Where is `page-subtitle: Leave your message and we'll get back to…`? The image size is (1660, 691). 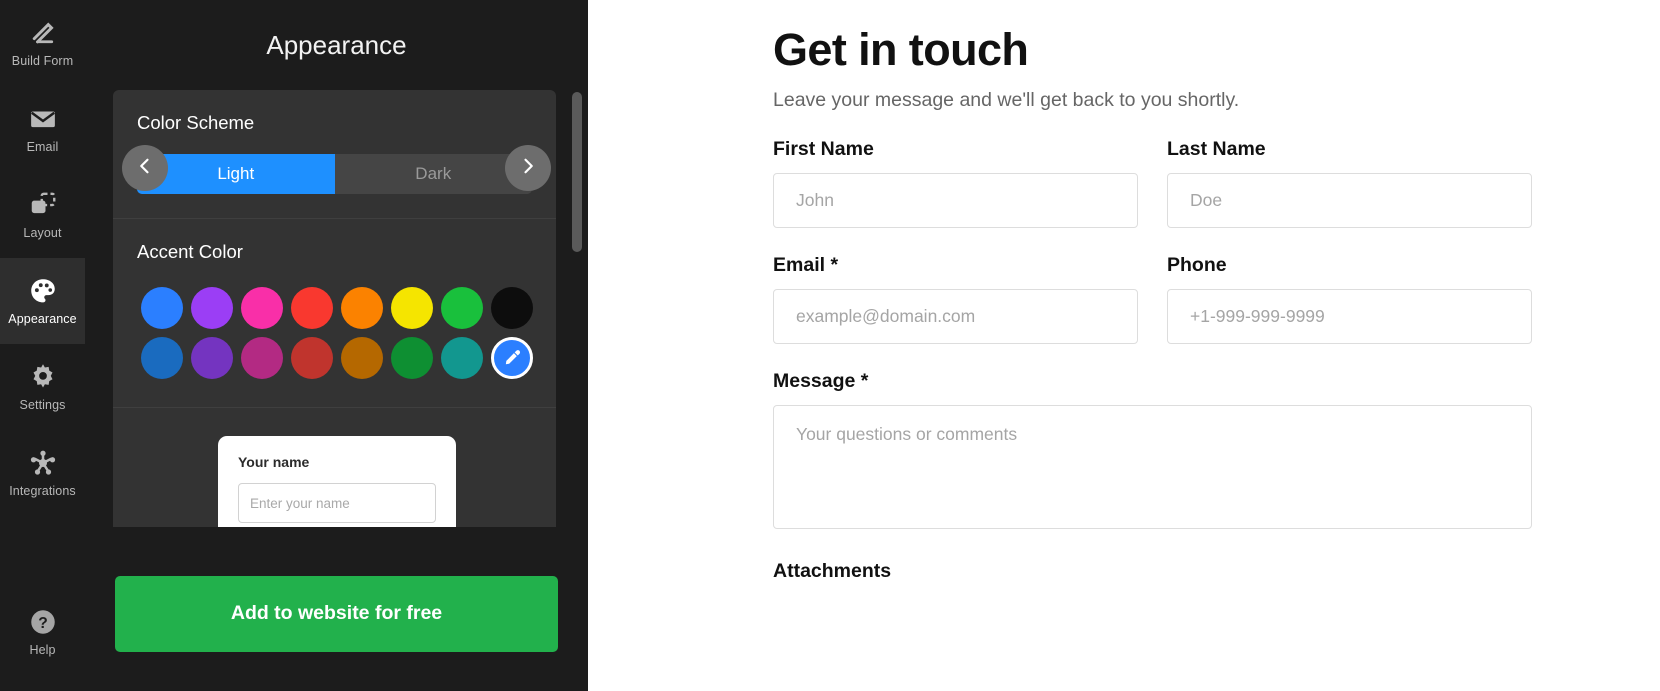 page-subtitle: Leave your message and we'll get back to… is located at coordinates (1006, 100).